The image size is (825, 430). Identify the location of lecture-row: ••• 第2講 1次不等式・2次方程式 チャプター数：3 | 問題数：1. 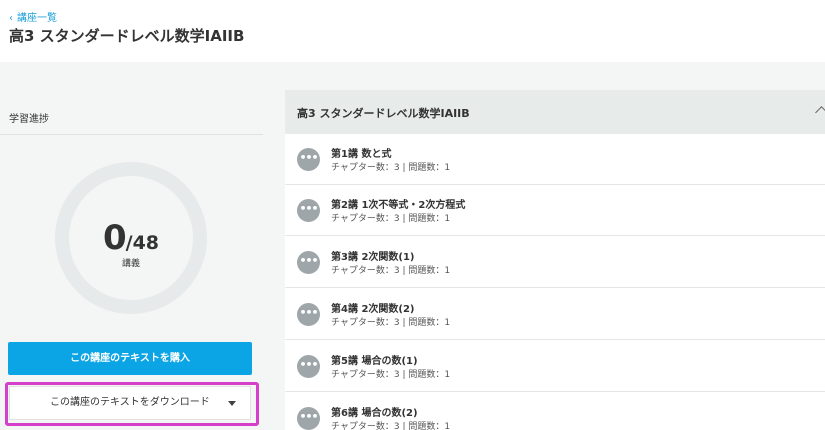
(555, 210).